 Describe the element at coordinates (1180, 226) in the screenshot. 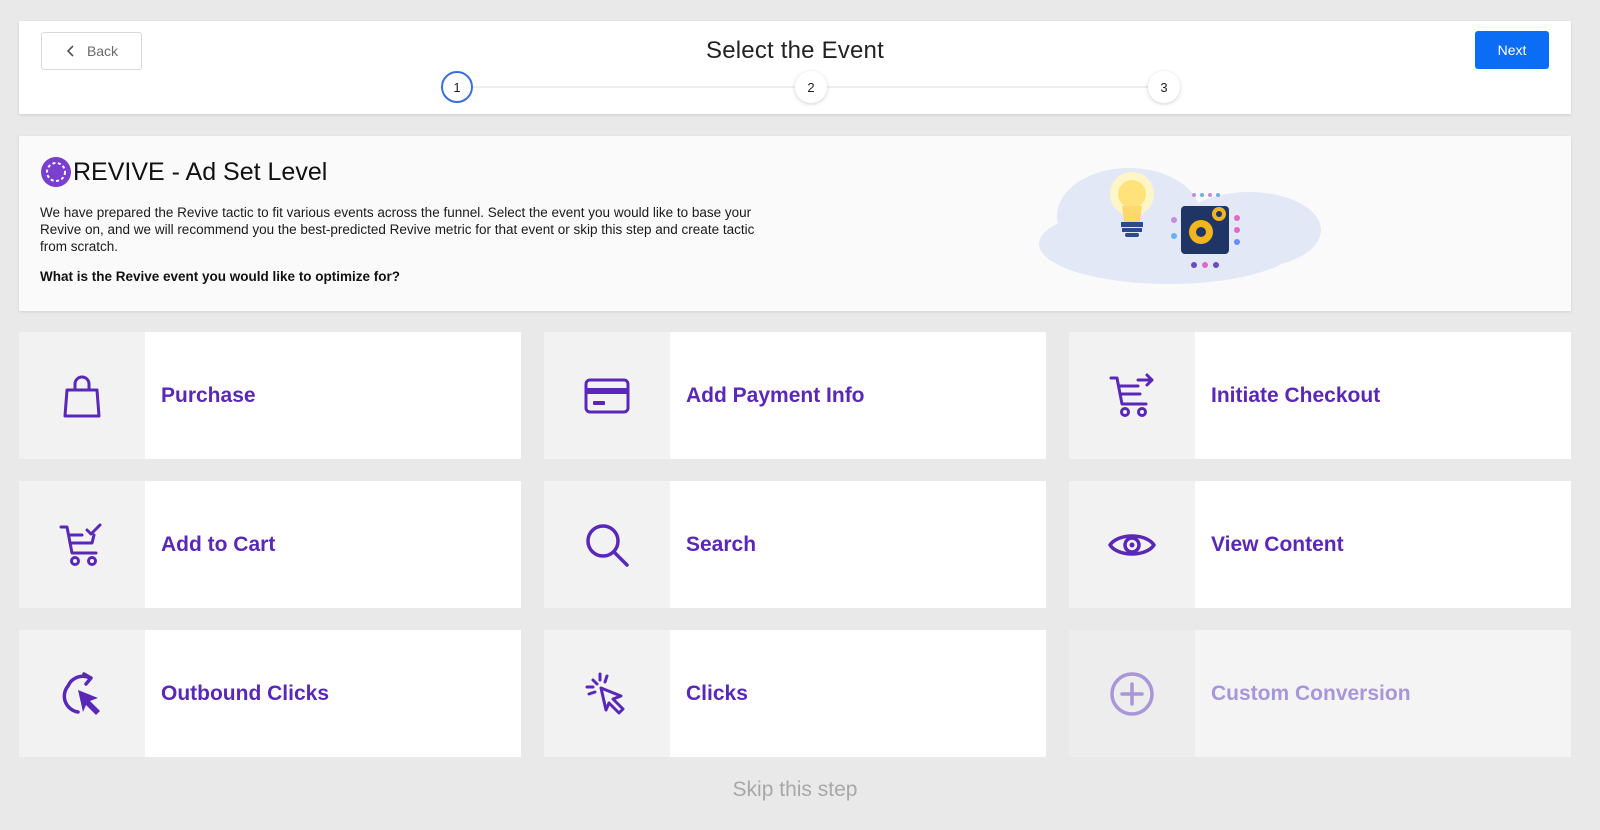

I see `lightbulb-gears-illustration` at that location.